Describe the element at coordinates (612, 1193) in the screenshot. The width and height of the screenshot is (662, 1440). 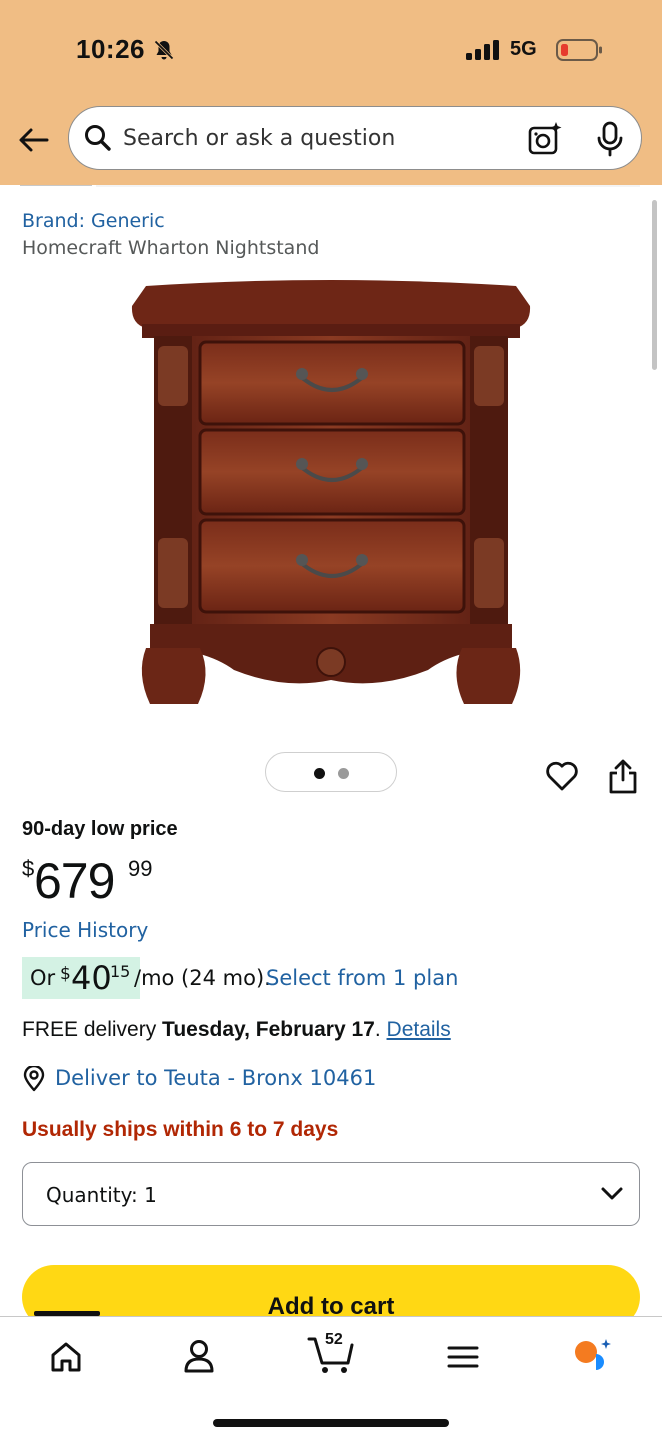
I see `chevron-down-icon` at that location.